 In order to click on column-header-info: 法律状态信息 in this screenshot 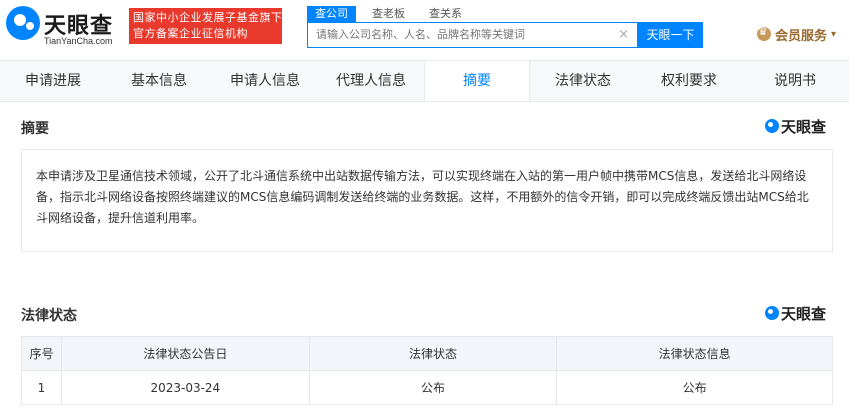, I will do `click(694, 353)`.